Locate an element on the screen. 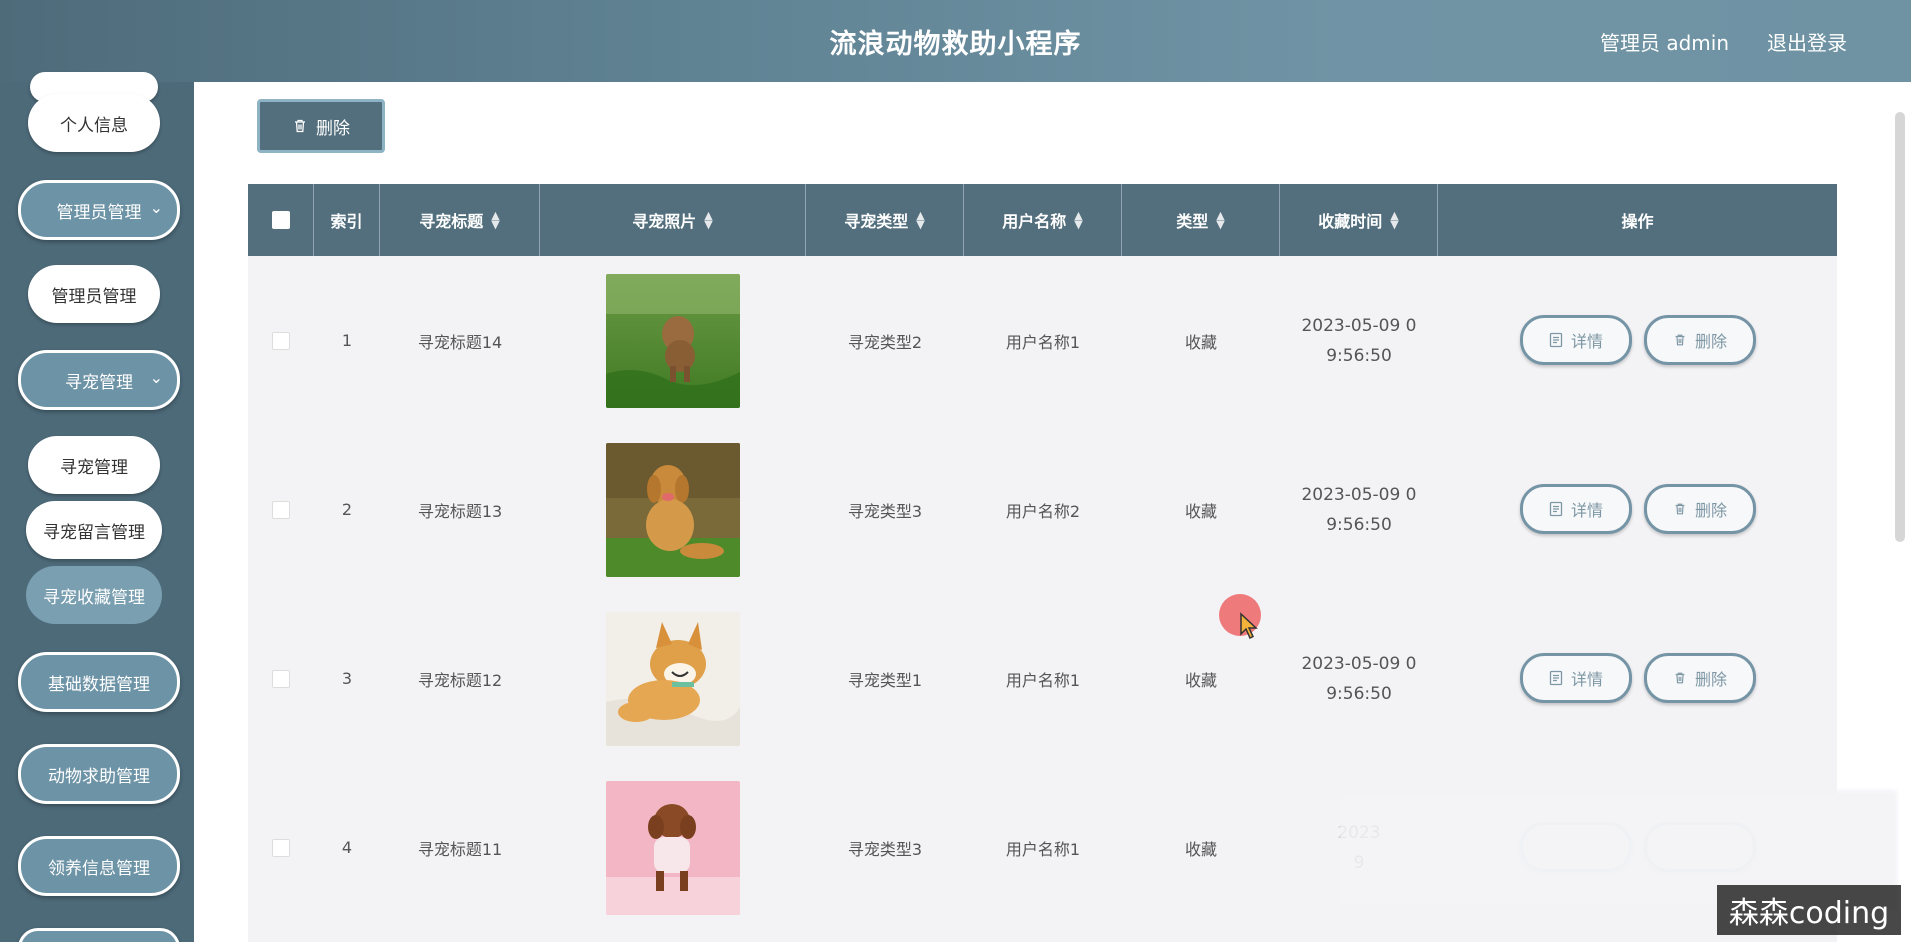 Image resolution: width=1911 pixels, height=942 pixels. col-user-label: 用户名称 is located at coordinates (1034, 221).